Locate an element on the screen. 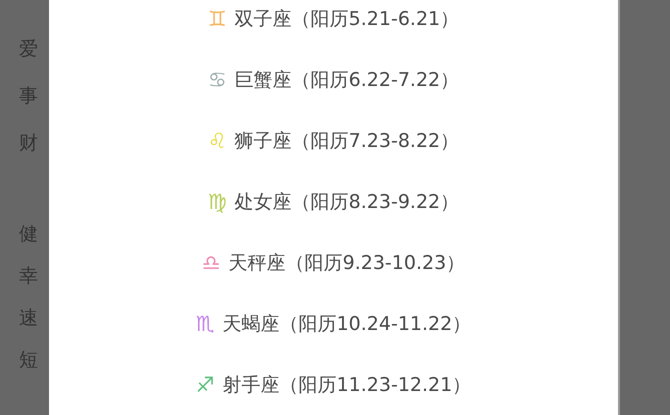 The width and height of the screenshot is (670, 415). zodiac-icon: ♌ is located at coordinates (217, 141).